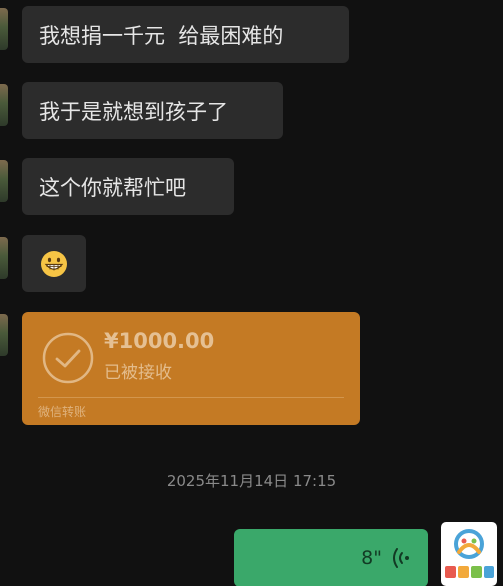 The width and height of the screenshot is (503, 586). What do you see at coordinates (191, 368) in the screenshot?
I see `transfer-card: ¥1000.00 已被接收 微信转账` at bounding box center [191, 368].